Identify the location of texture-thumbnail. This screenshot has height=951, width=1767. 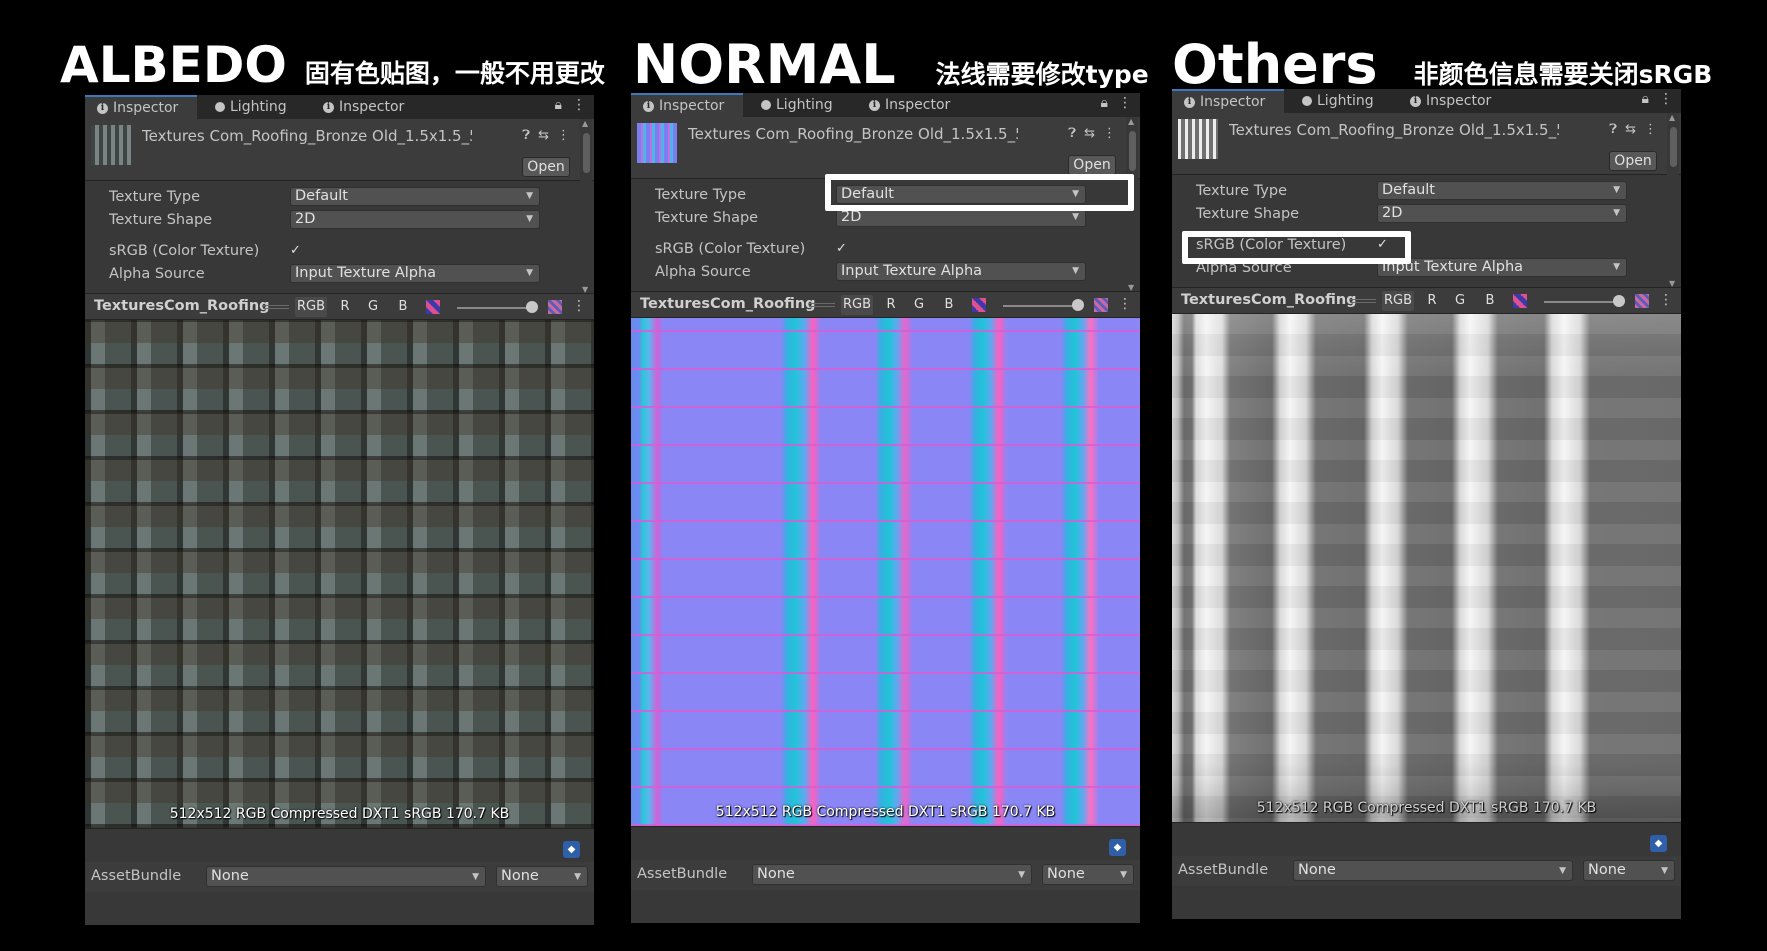
(1198, 139).